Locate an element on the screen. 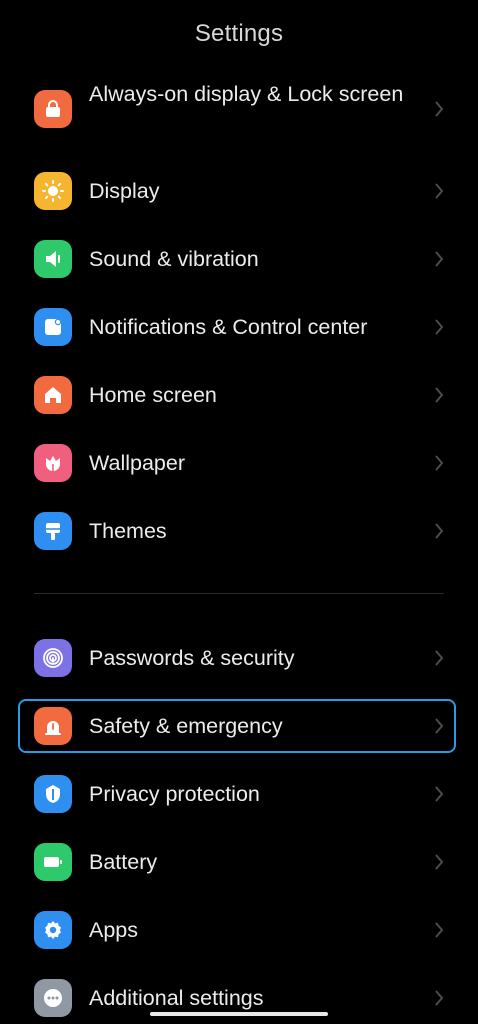 This screenshot has width=478, height=1024. settings-item-label: Always-on display & Lock screen is located at coordinates (246, 94).